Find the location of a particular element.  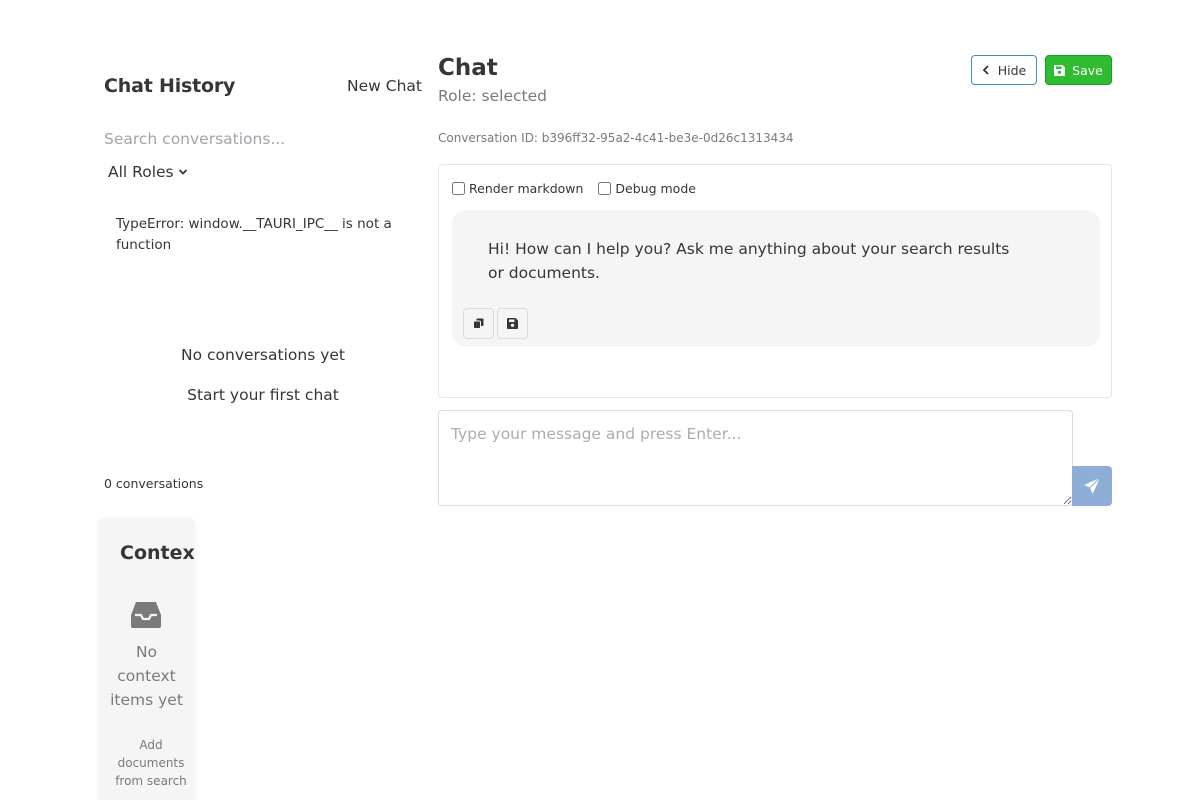

context-empty-text: No context items yet is located at coordinates (146, 676).